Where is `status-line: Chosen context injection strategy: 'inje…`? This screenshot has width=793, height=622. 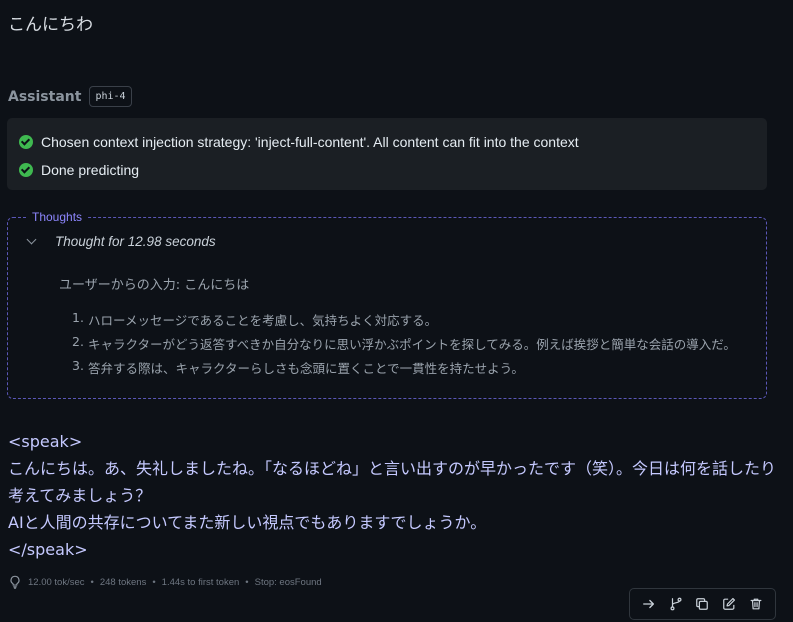
status-line: Chosen context injection strategy: 'inje… is located at coordinates (387, 142).